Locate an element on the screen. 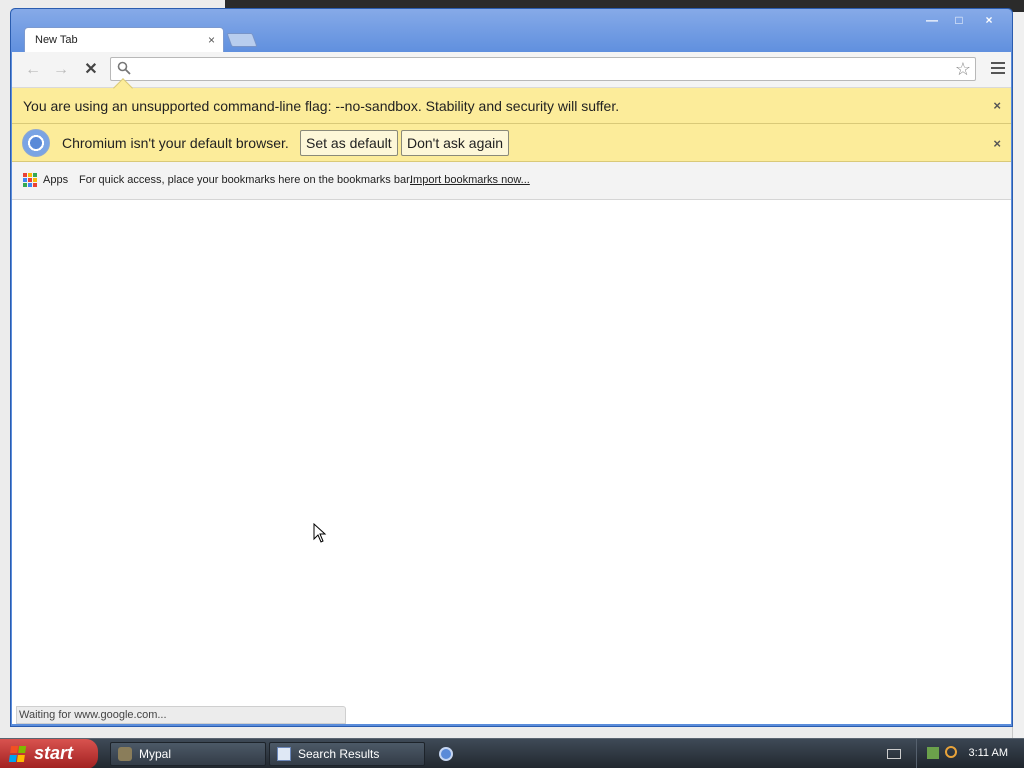 The width and height of the screenshot is (1024, 768). stop-loading-button: ✕ is located at coordinates (91, 70).